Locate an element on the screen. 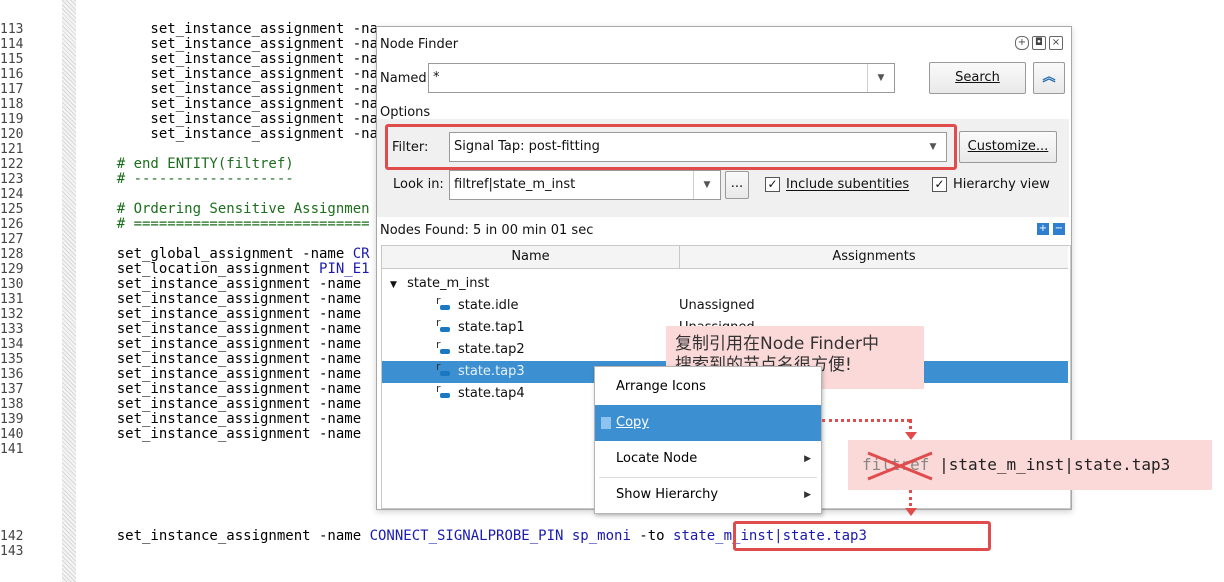 The height and width of the screenshot is (582, 1224). line-number: 143 is located at coordinates (12, 551).